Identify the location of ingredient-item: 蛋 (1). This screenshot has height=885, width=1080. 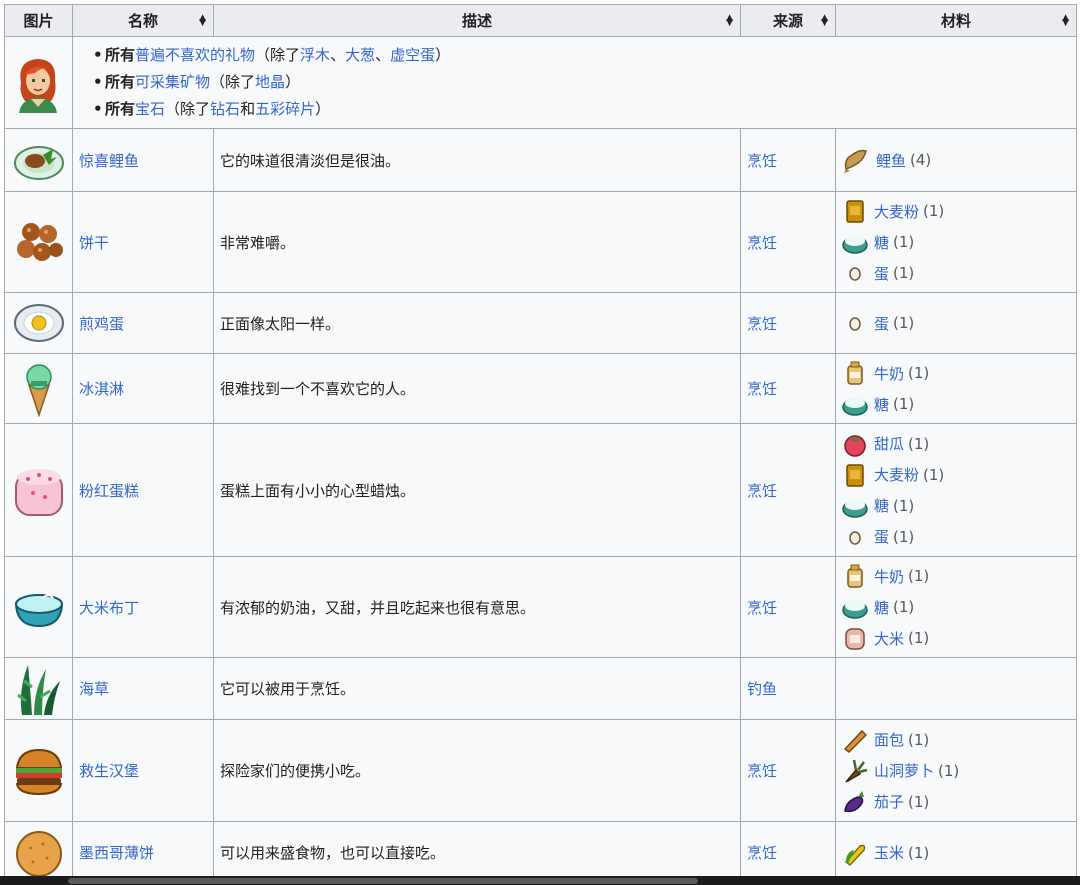
(956, 323).